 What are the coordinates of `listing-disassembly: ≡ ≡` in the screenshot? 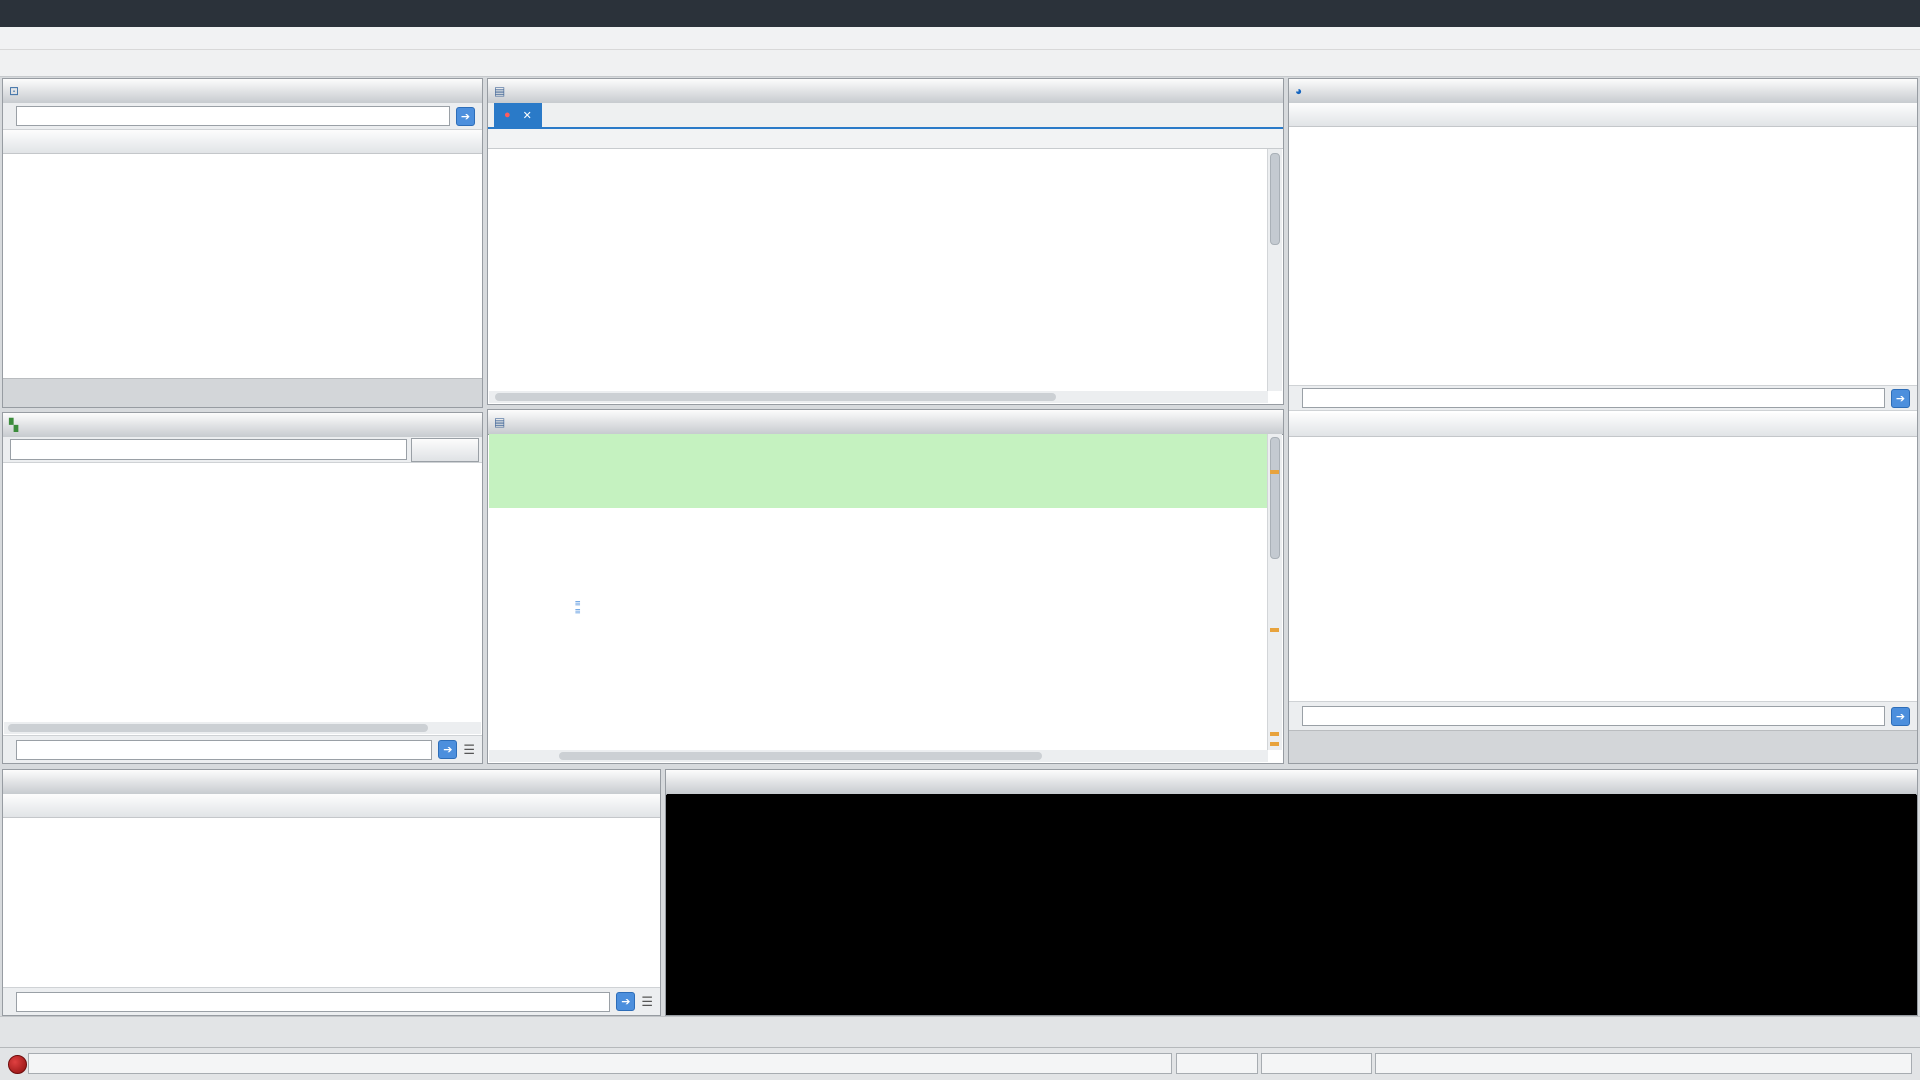 It's located at (878, 592).